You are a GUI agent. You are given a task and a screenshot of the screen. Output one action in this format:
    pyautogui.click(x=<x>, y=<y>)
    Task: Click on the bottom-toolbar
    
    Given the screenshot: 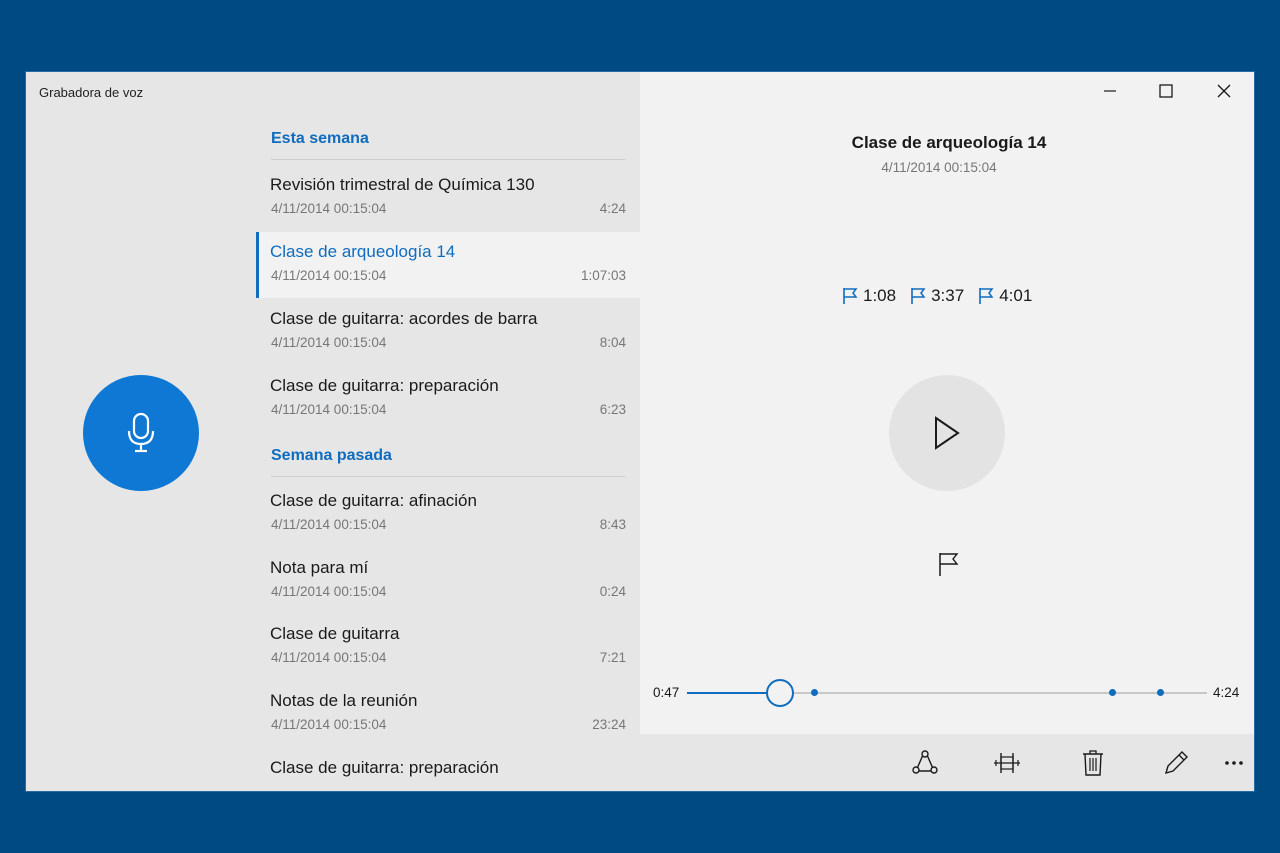 What is the action you would take?
    pyautogui.click(x=947, y=762)
    